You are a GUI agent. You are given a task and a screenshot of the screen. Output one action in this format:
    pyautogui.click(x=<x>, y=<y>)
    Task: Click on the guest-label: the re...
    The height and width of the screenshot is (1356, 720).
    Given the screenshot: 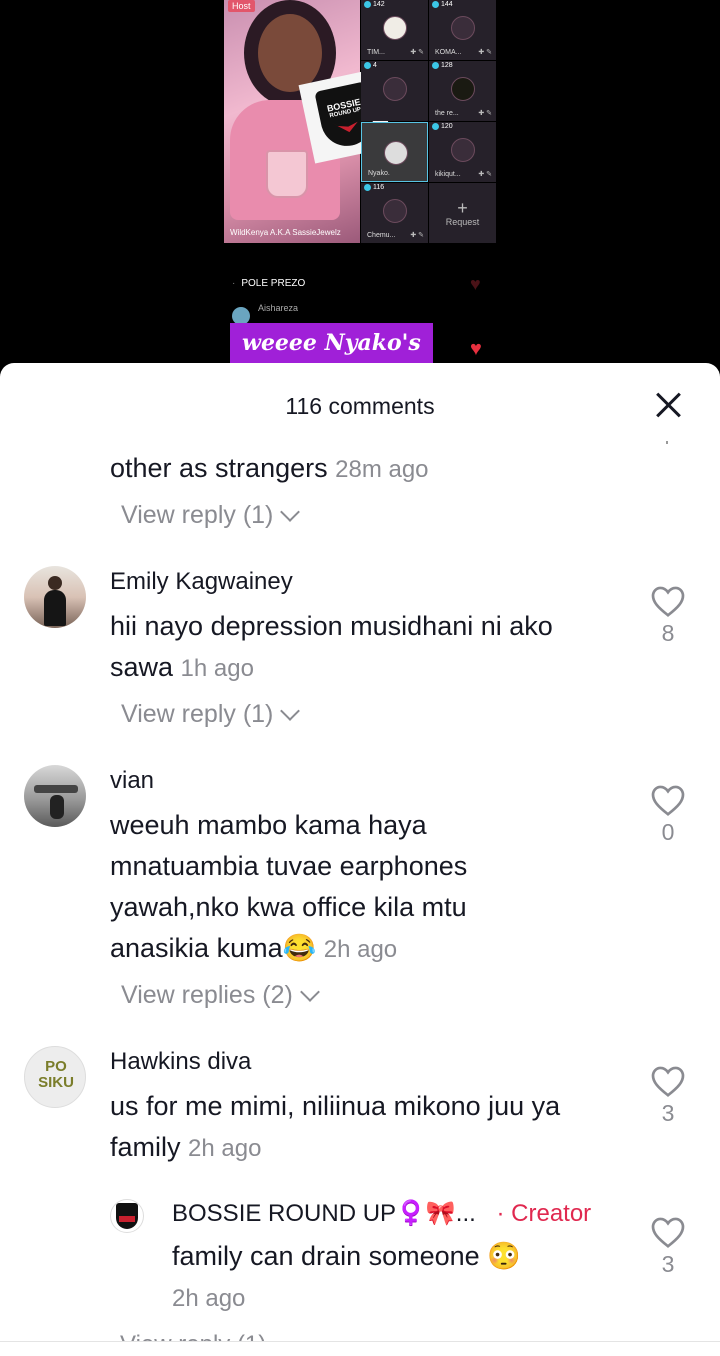 What is the action you would take?
    pyautogui.click(x=447, y=113)
    